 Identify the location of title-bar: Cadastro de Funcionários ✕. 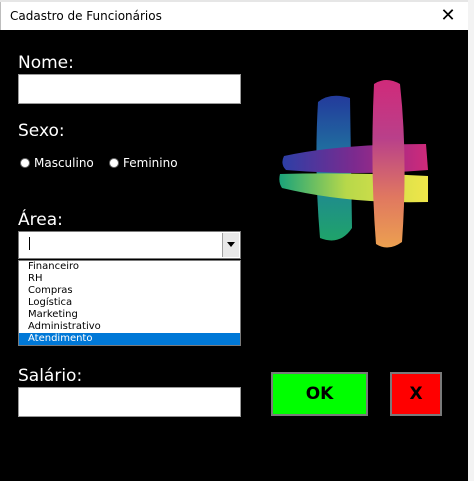
(234, 16).